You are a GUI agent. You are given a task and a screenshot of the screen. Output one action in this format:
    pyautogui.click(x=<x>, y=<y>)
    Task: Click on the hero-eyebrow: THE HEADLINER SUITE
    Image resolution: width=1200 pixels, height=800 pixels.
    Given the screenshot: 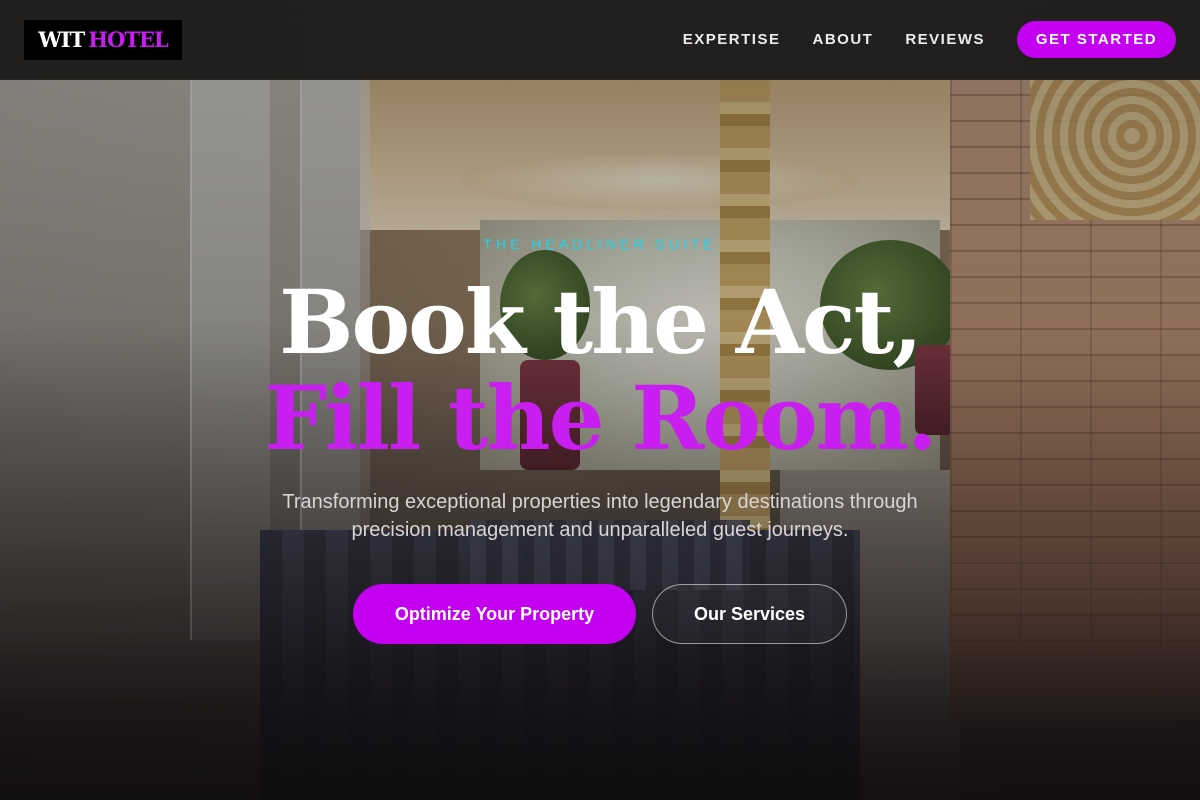 What is the action you would take?
    pyautogui.click(x=600, y=244)
    